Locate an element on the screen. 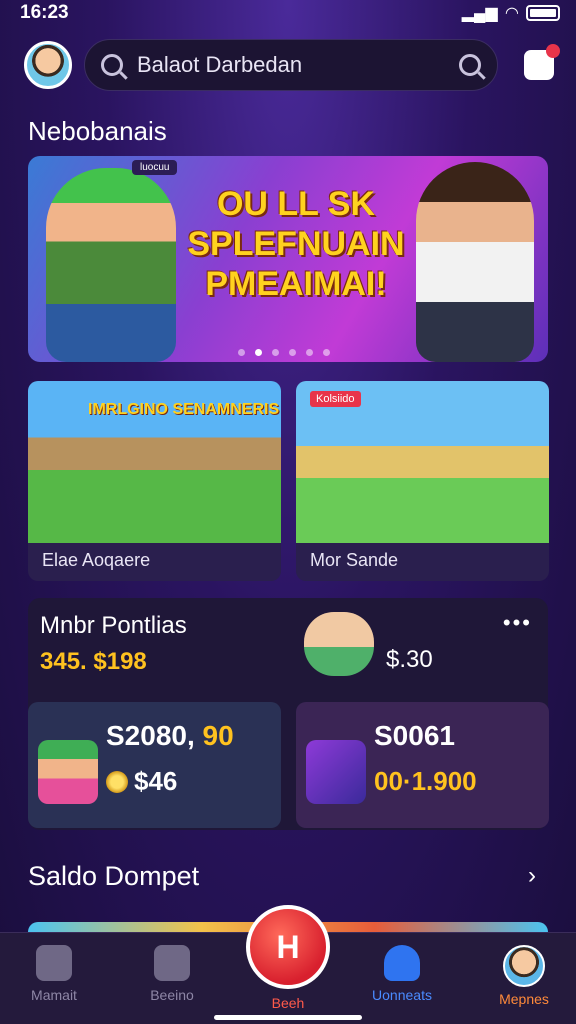 Image resolution: width=576 pixels, height=1024 pixels. item-card-value: S2080, 90 is located at coordinates (170, 736).